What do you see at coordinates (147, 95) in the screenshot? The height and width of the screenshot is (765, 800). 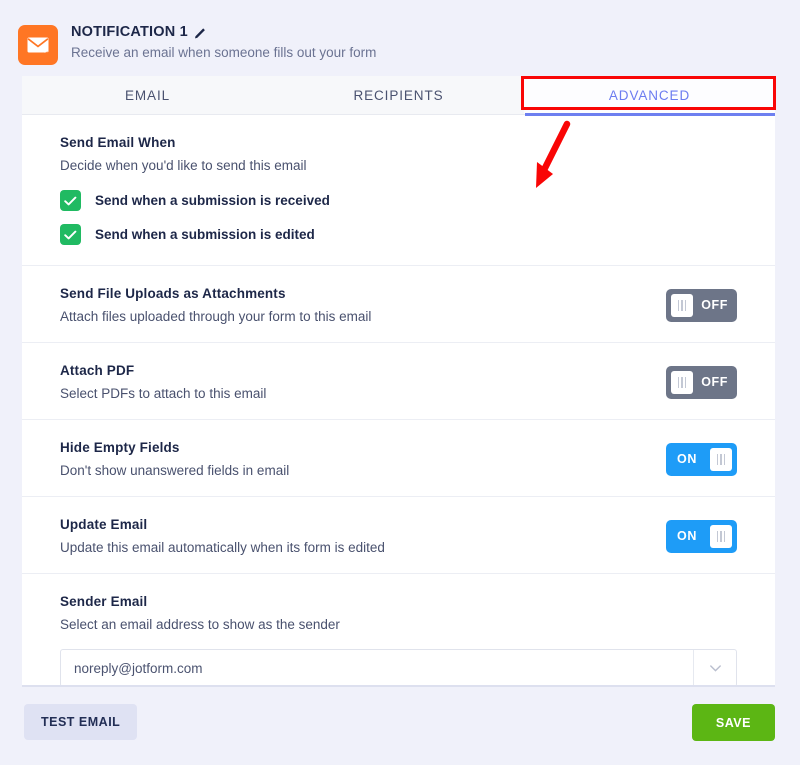 I see `tab-email: EMAIL` at bounding box center [147, 95].